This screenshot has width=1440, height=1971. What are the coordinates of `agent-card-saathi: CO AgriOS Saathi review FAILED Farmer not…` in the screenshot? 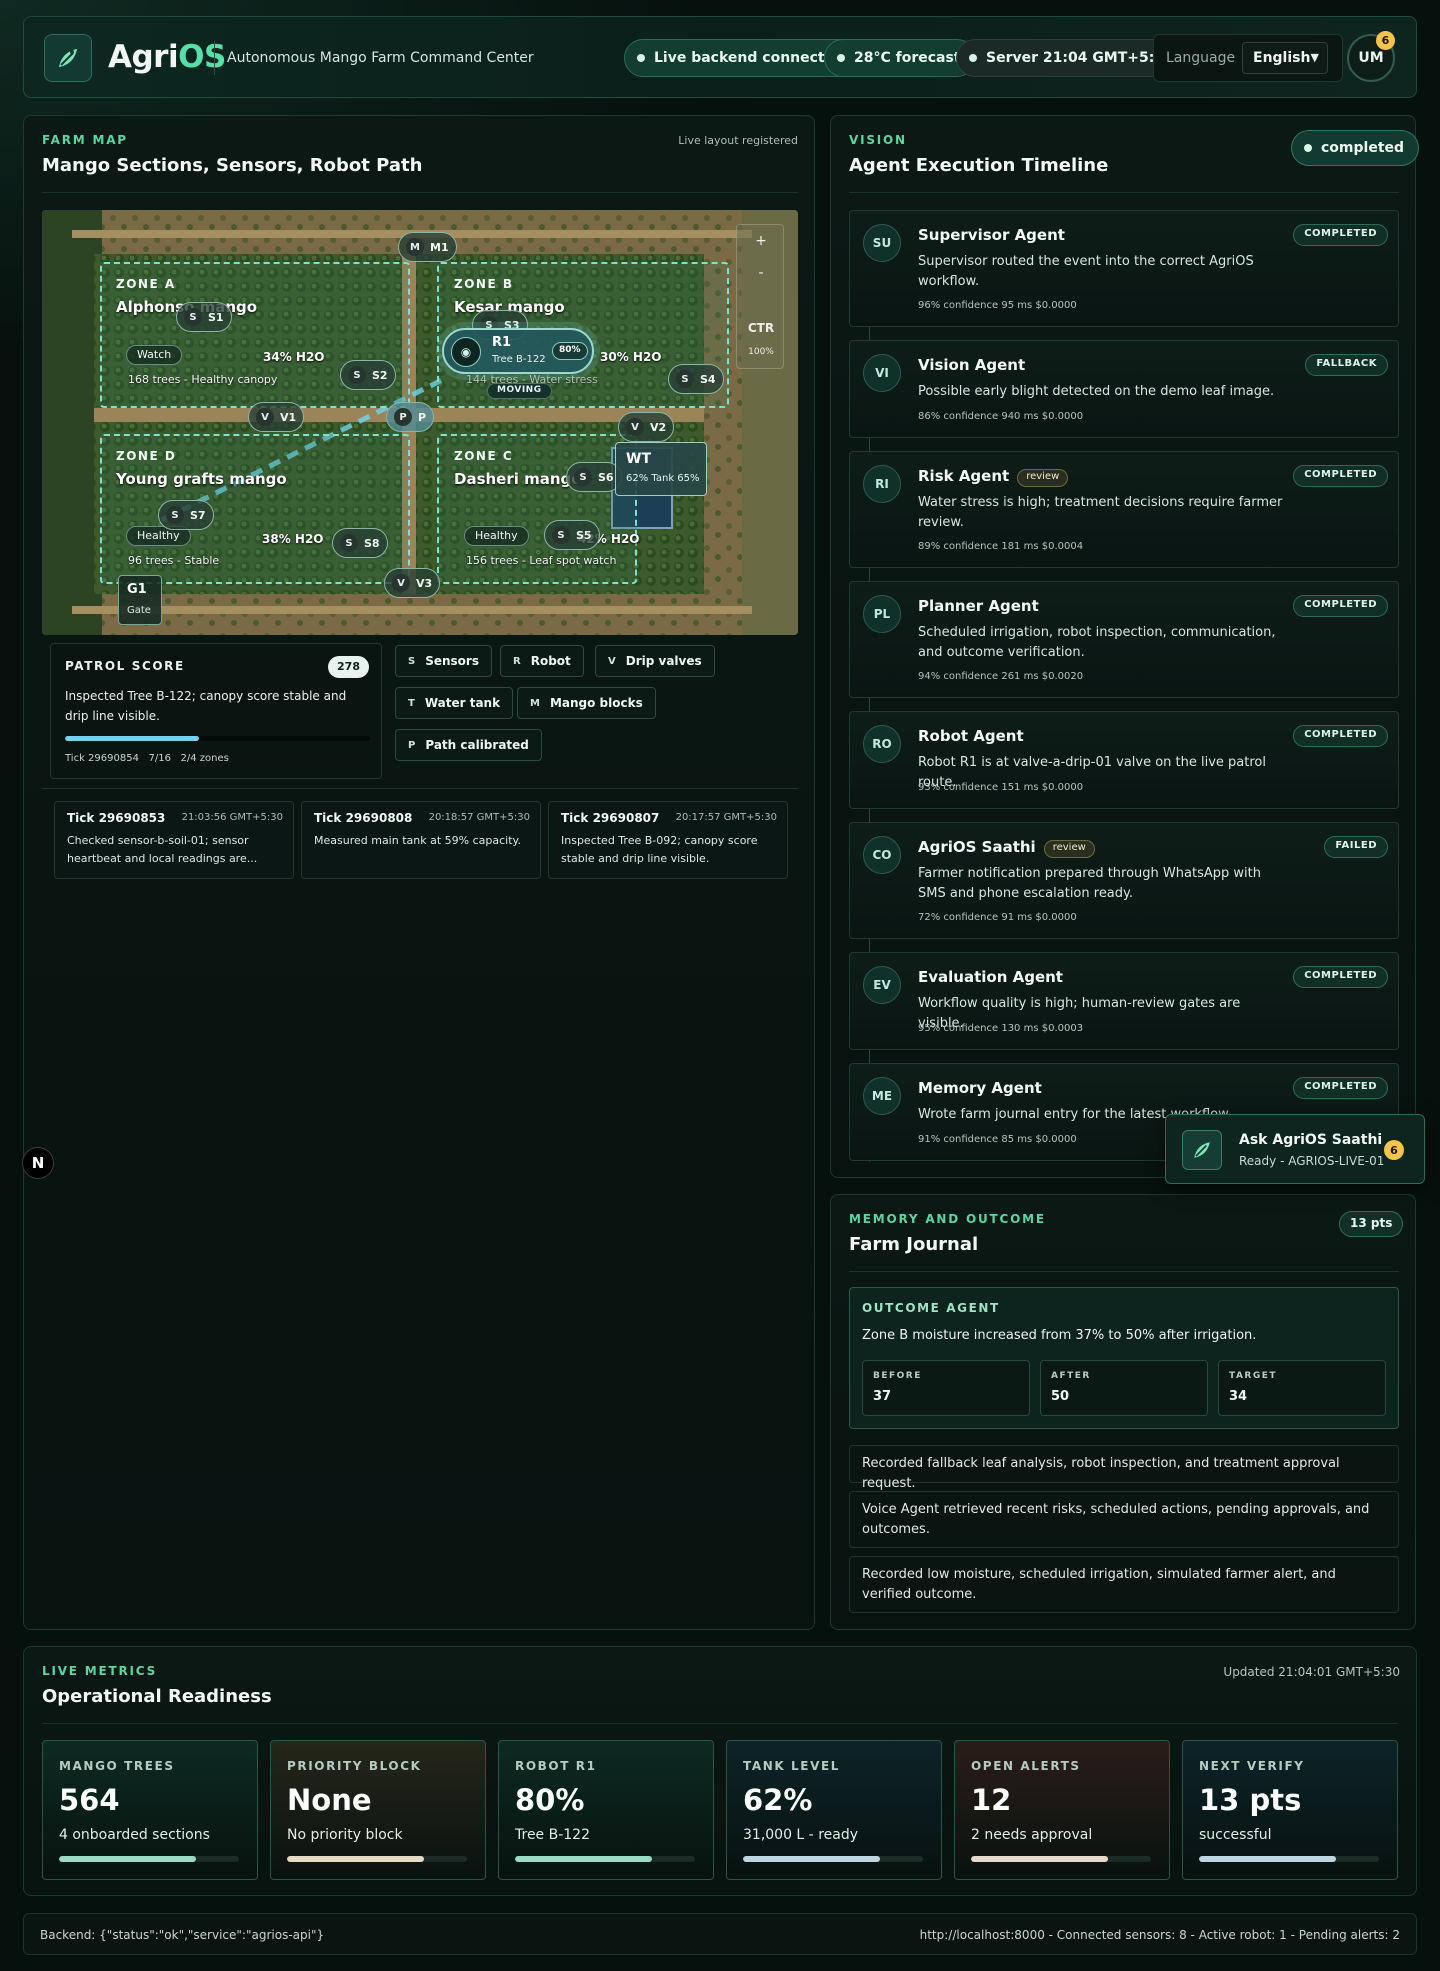 It's located at (1124, 880).